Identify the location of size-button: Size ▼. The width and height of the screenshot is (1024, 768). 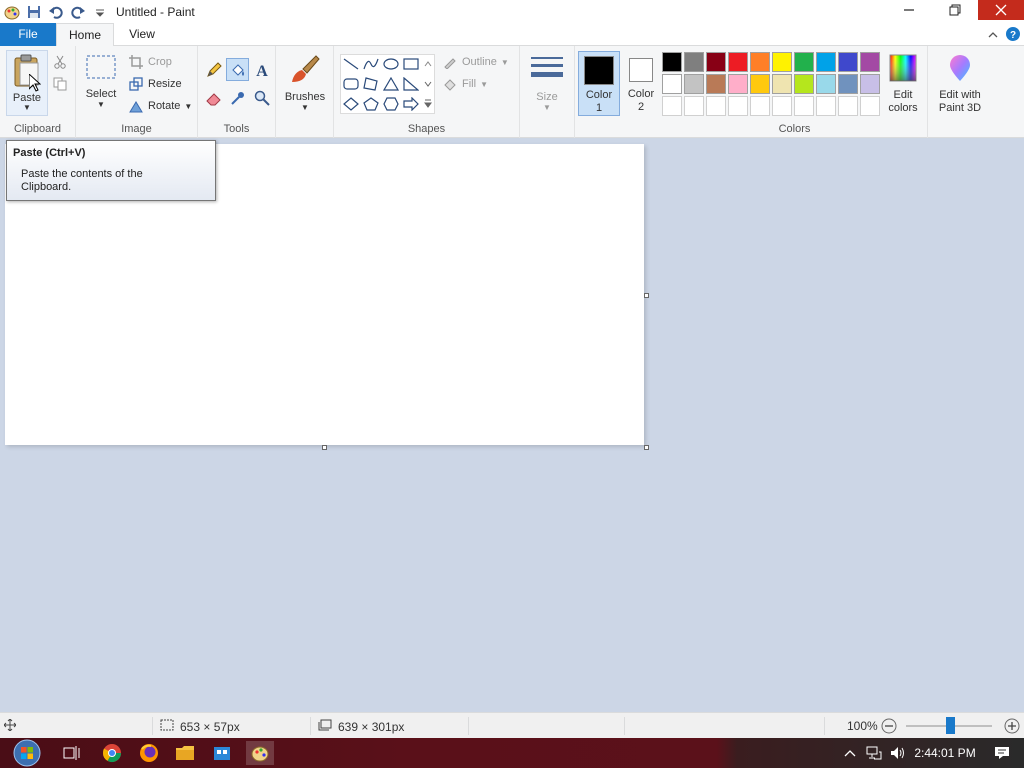
(547, 83).